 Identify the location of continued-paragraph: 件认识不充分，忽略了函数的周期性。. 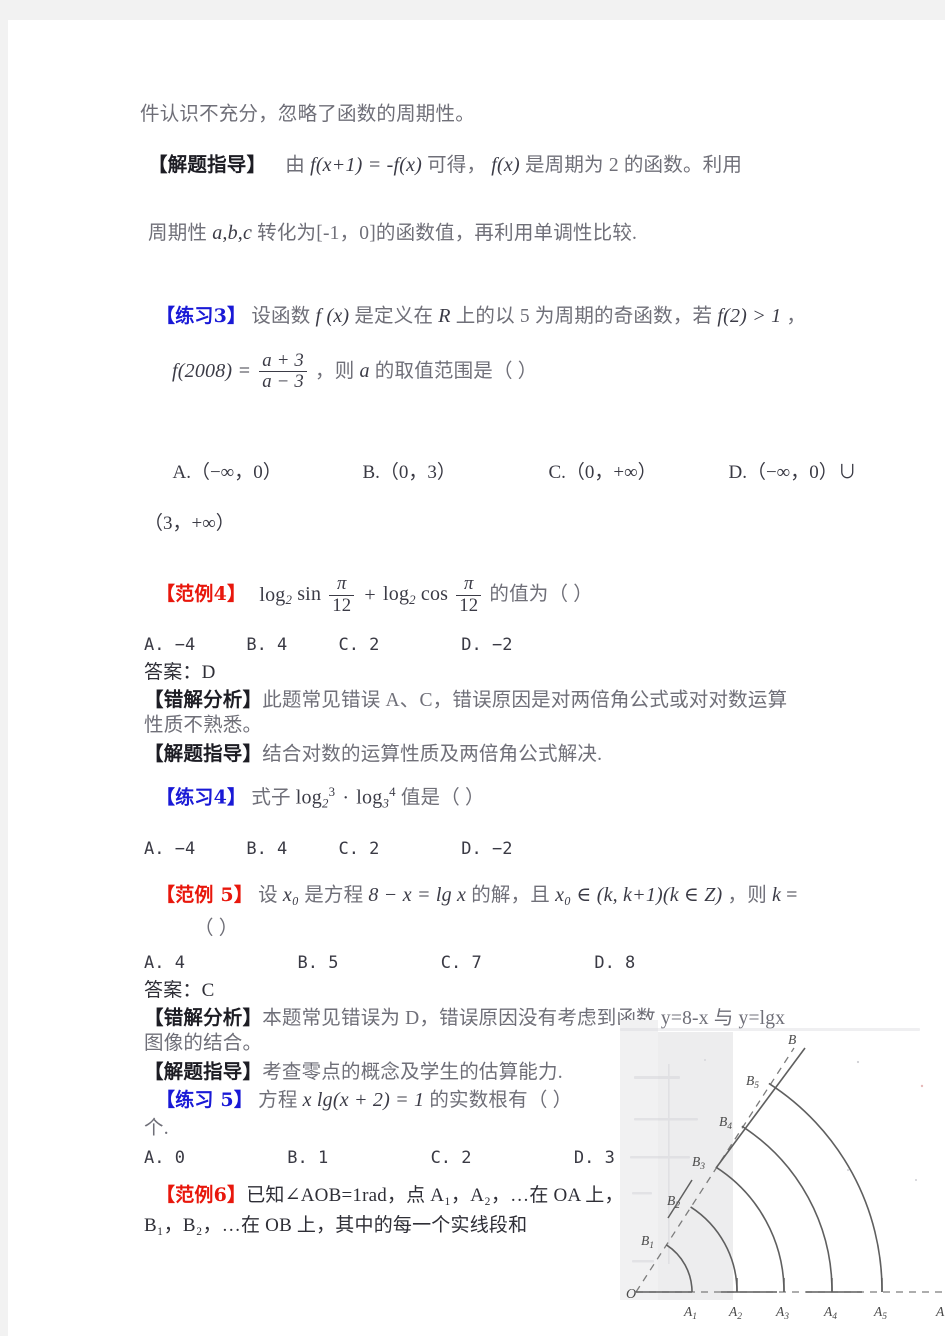
(307, 114).